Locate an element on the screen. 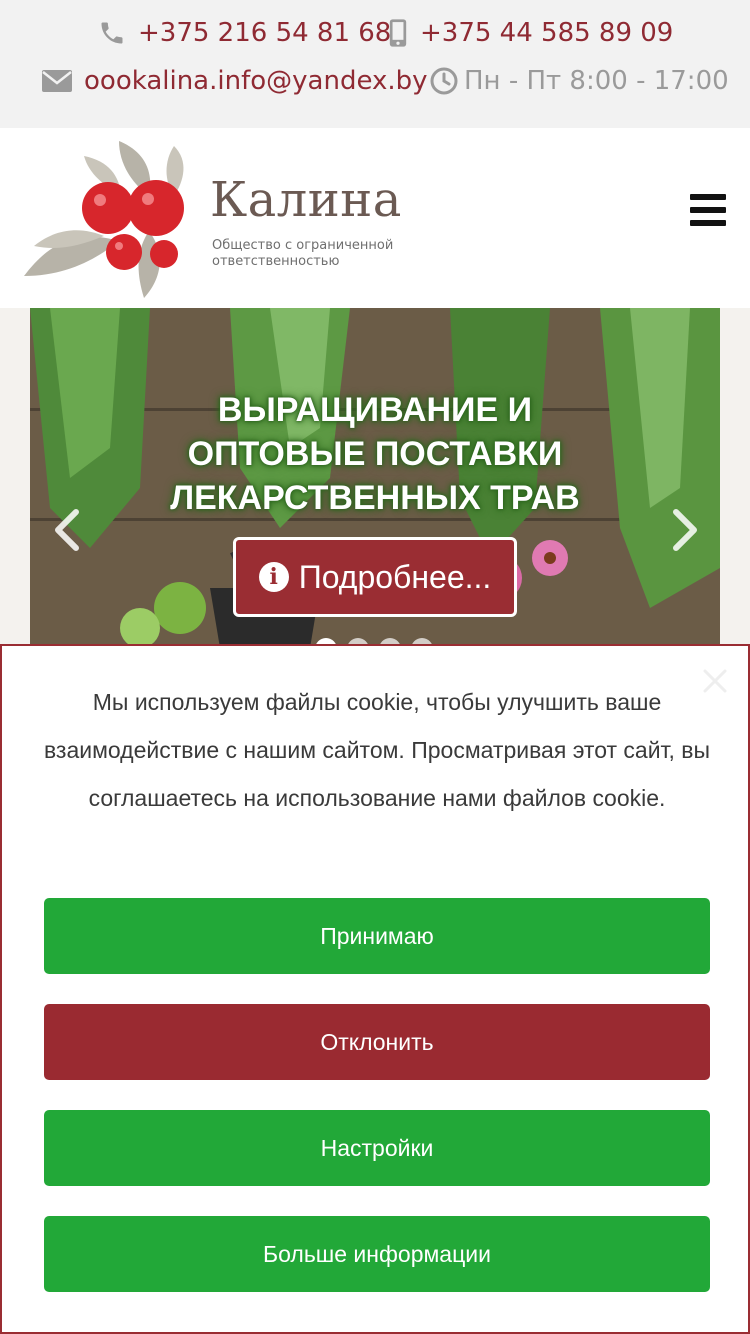 This screenshot has width=750, height=1334. phone-number-1: +375 216 54 81 68 is located at coordinates (264, 33).